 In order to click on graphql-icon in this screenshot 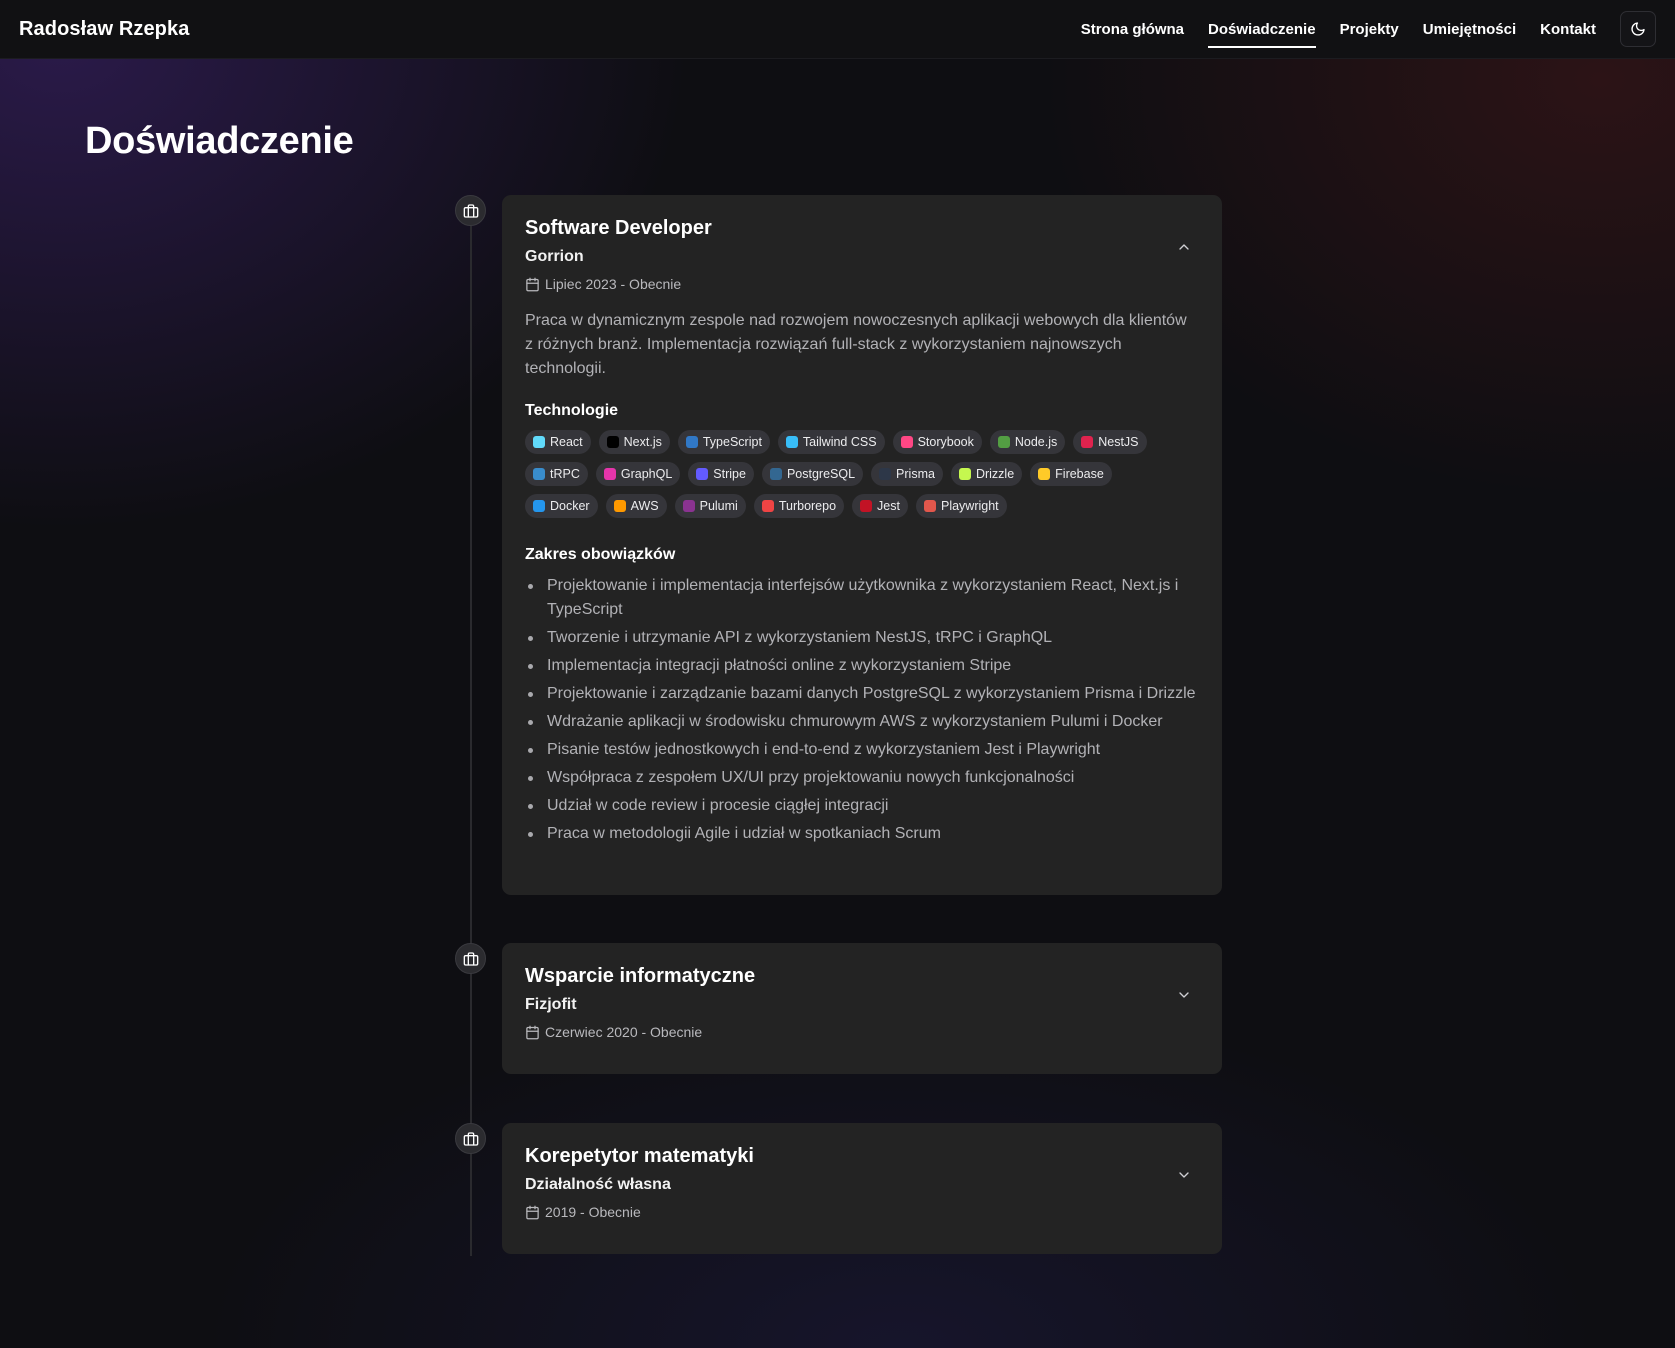, I will do `click(609, 474)`.